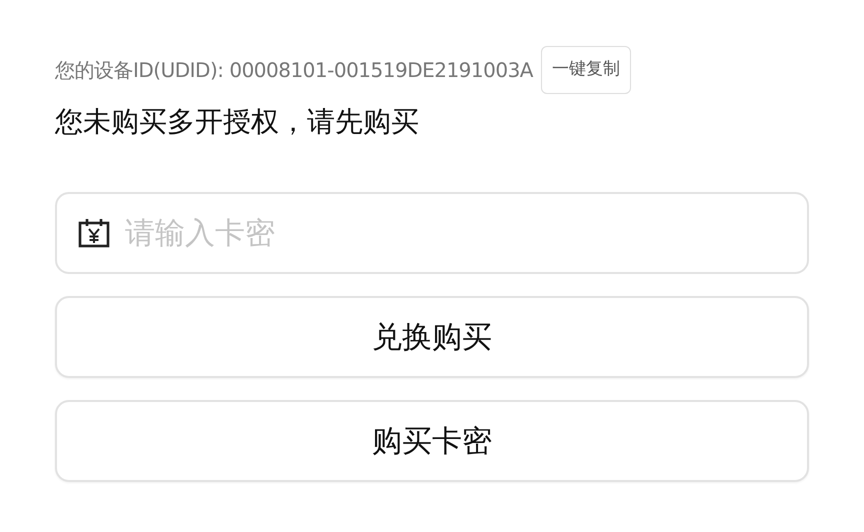  Describe the element at coordinates (237, 122) in the screenshot. I see `notice-text: 您未购买多开授权，请先购买` at that location.